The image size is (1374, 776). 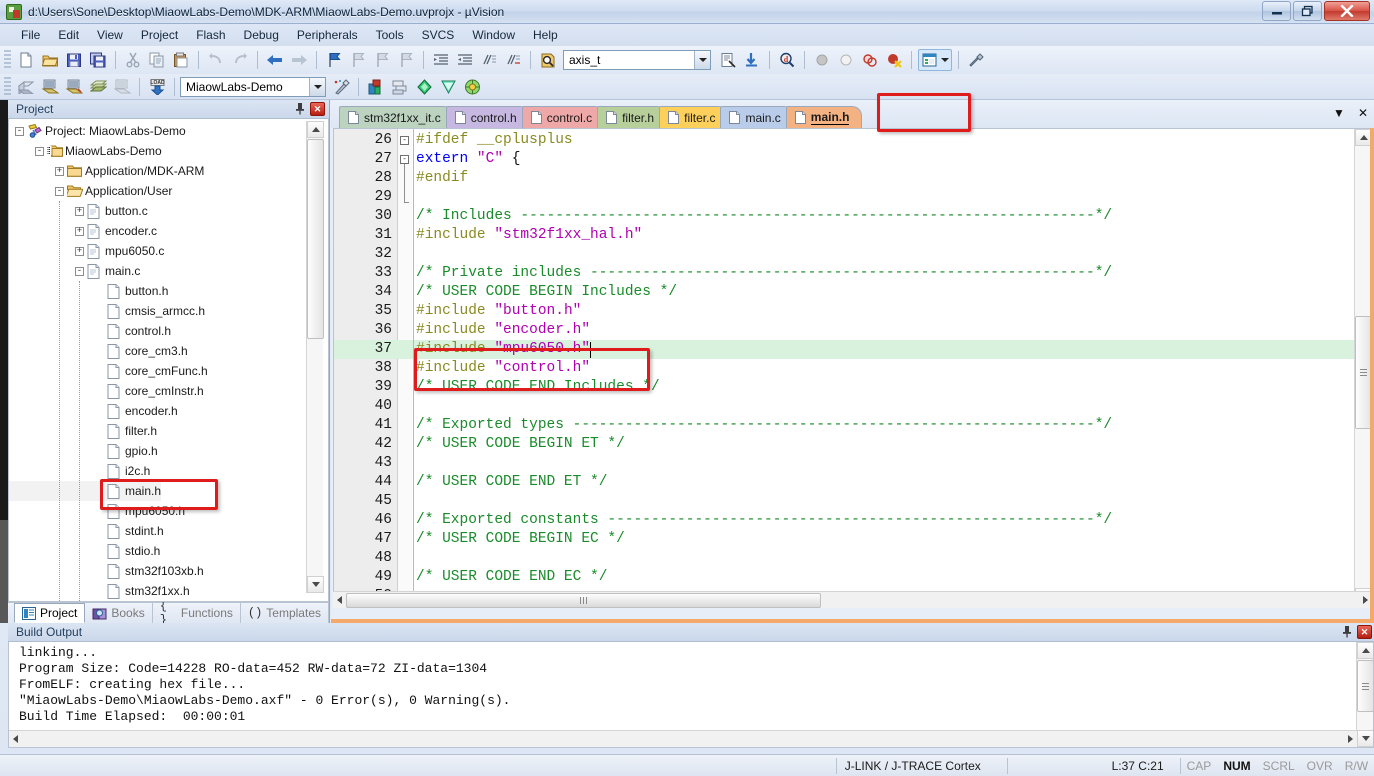 What do you see at coordinates (852, 178) in the screenshot?
I see `code-line: 28 #endif` at bounding box center [852, 178].